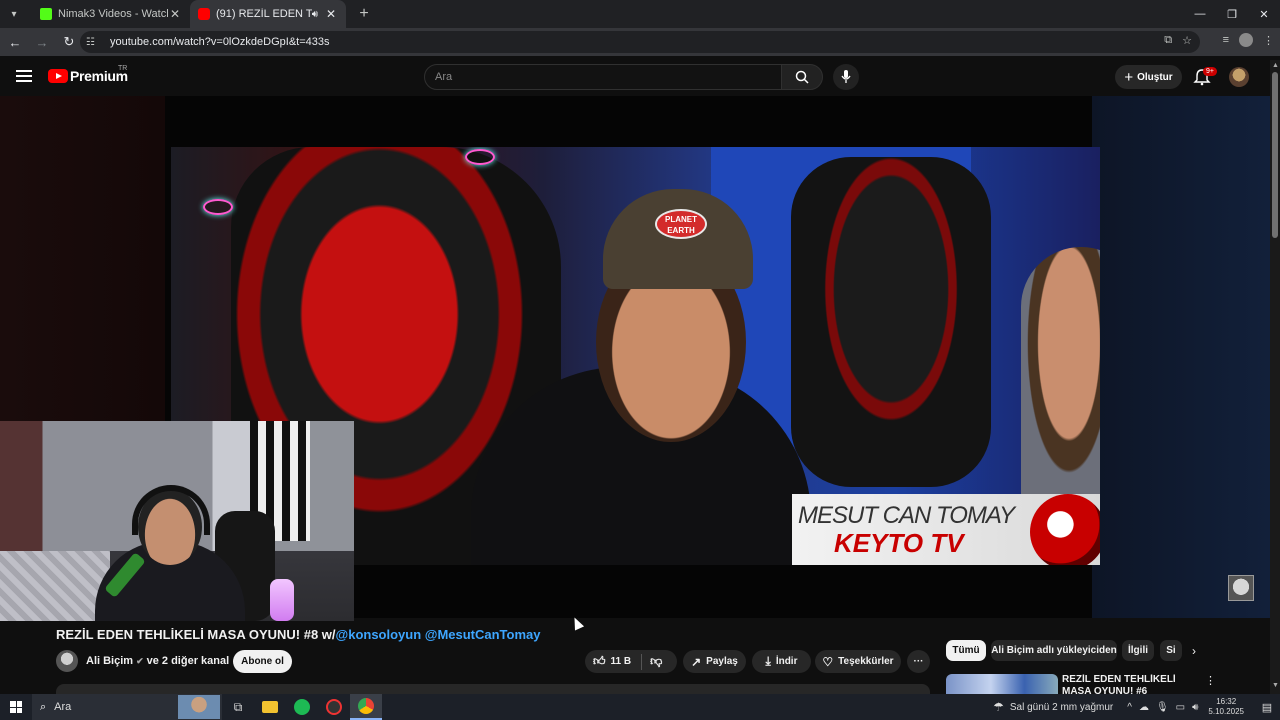 Image resolution: width=1280 pixels, height=720 pixels. Describe the element at coordinates (1180, 707) in the screenshot. I see `network-icon: ▭` at that location.